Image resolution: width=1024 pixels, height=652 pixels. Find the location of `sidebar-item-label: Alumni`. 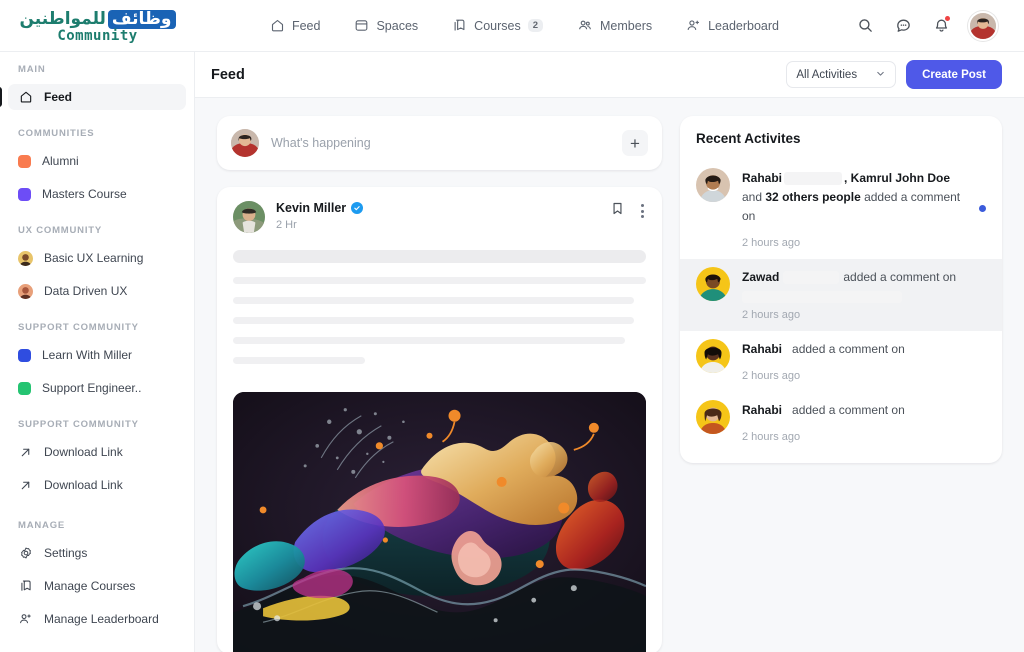

sidebar-item-label: Alumni is located at coordinates (60, 161).